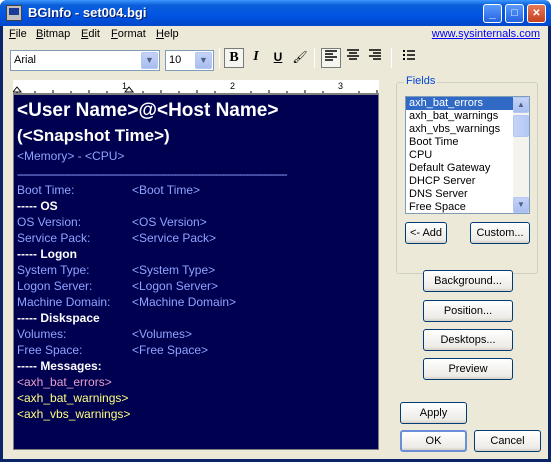 The image size is (551, 462). I want to click on menu-bitmap: Bitmap, so click(53, 34).